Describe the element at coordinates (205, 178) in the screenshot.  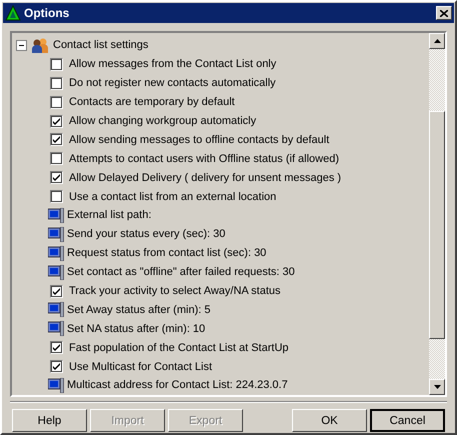
I see `setting-label: Allow Delayed Delivery ( delivery for unsent messages )` at that location.